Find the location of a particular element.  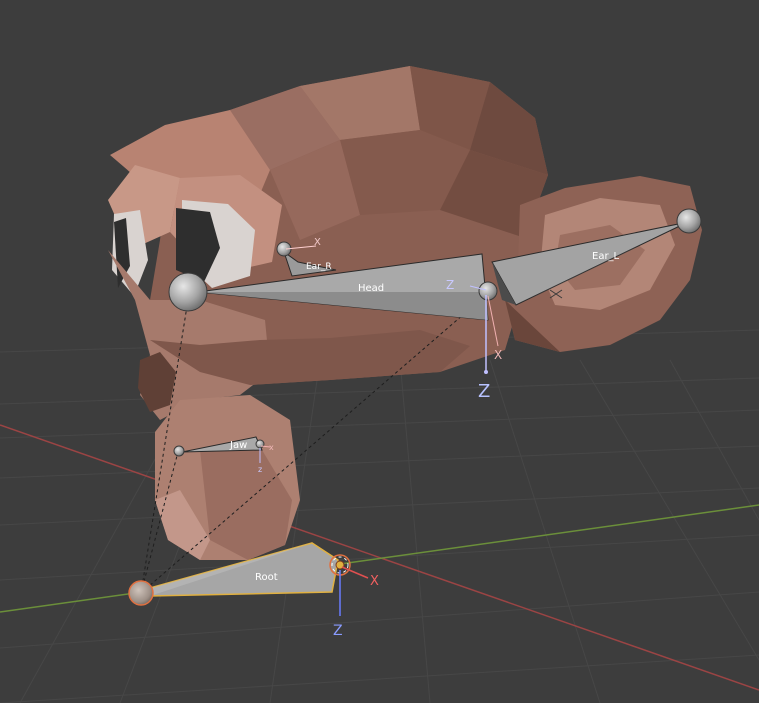

jaw-axis-z-label: z is located at coordinates (260, 469).